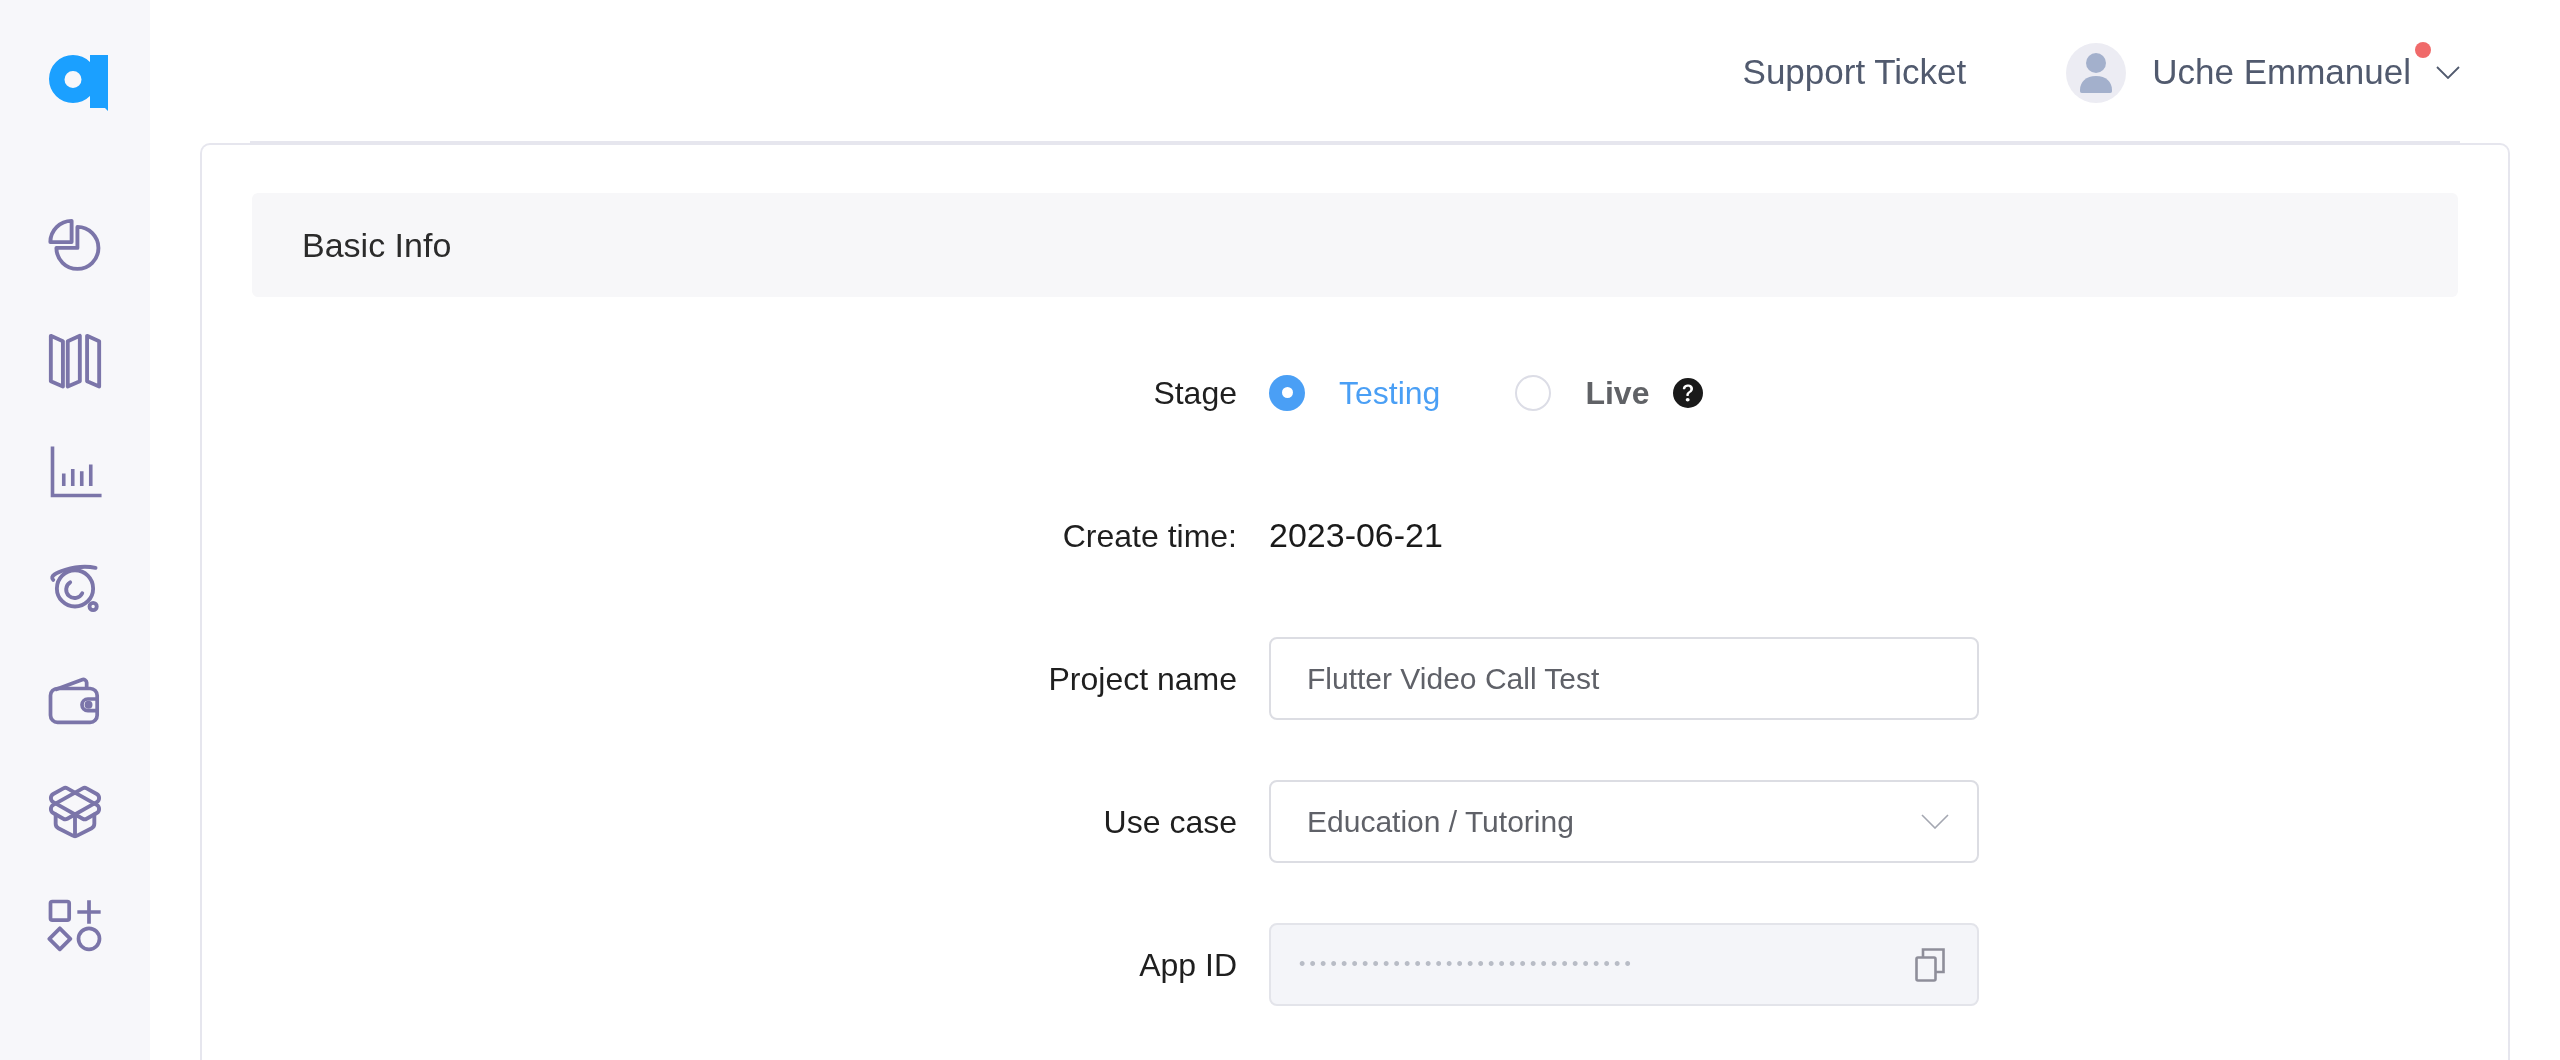 The height and width of the screenshot is (1060, 2560). What do you see at coordinates (1624, 678) in the screenshot?
I see `text-input: Flutter Video Call Test` at bounding box center [1624, 678].